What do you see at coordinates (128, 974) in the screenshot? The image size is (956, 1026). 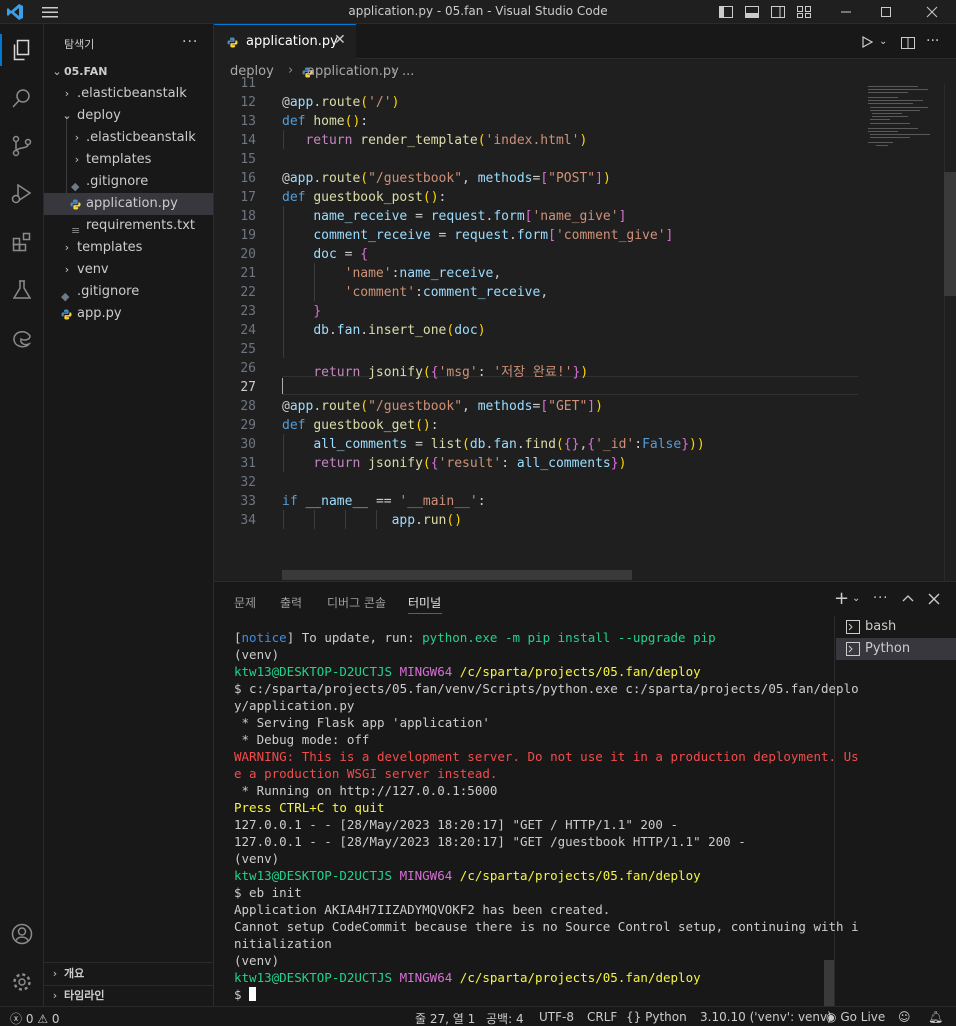 I see `outline-section: › 개요` at bounding box center [128, 974].